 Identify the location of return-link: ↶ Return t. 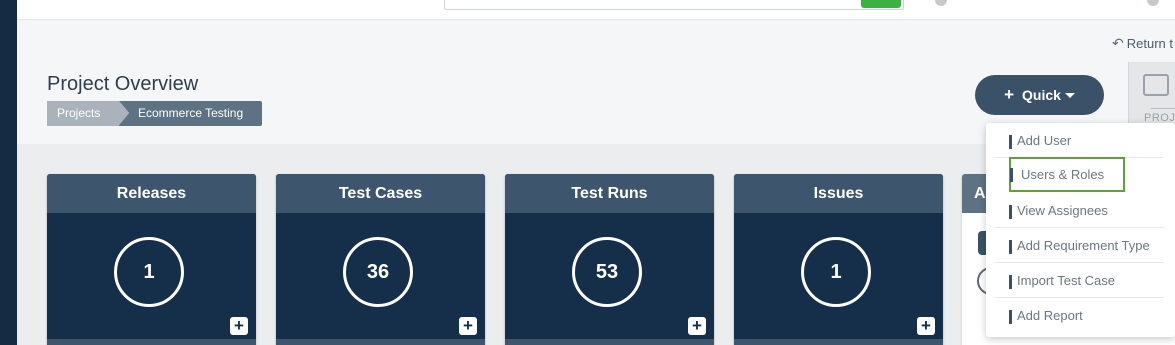
(1142, 43).